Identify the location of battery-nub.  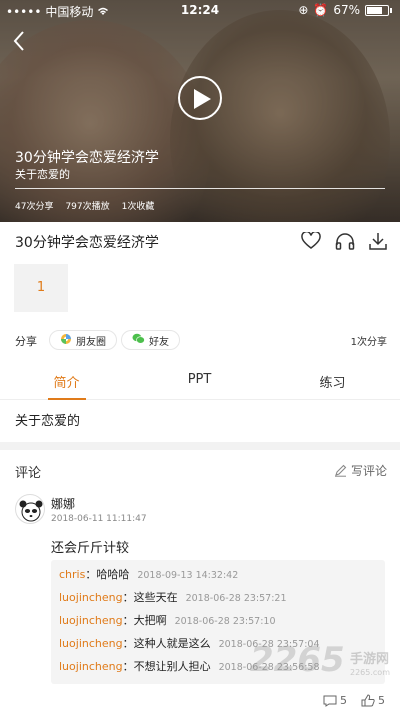
(391, 10).